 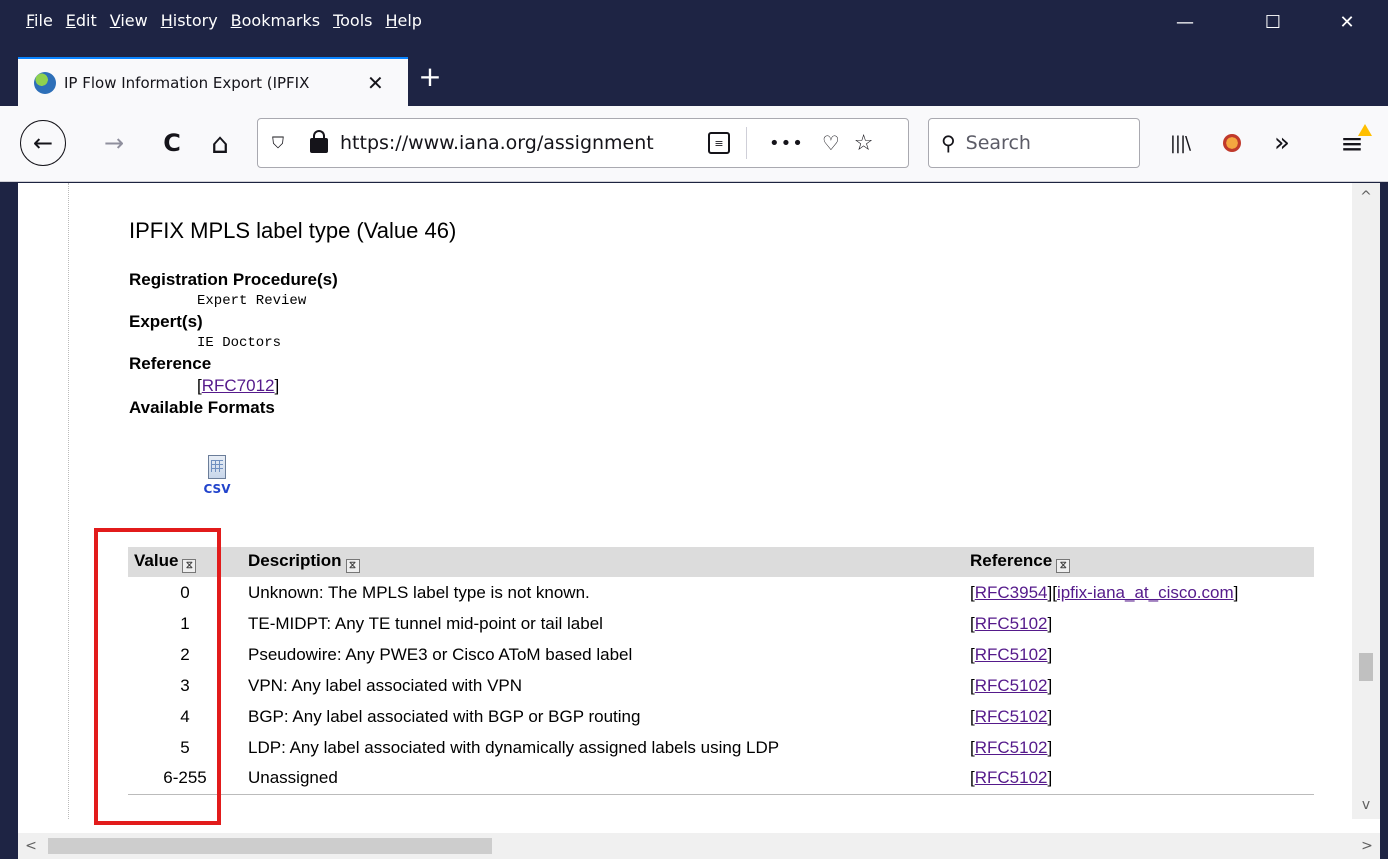 What do you see at coordinates (275, 20) in the screenshot?
I see `menu-bookmarks: Bookmarks` at bounding box center [275, 20].